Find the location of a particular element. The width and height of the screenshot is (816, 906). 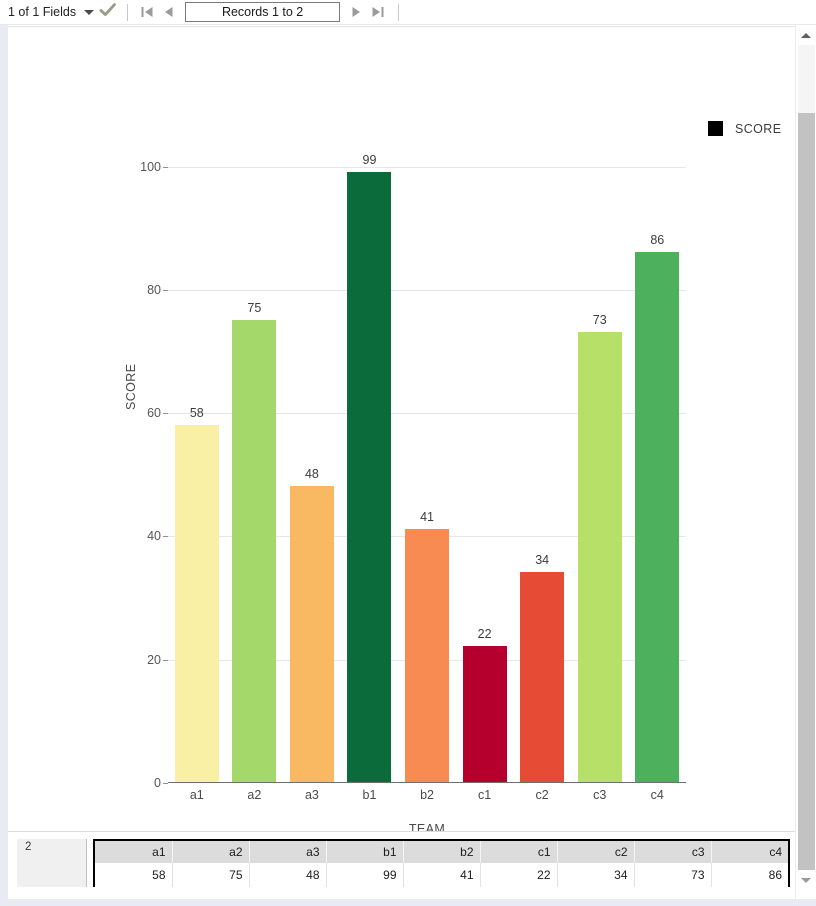

data-grid-header-cell: b2 is located at coordinates (442, 852).